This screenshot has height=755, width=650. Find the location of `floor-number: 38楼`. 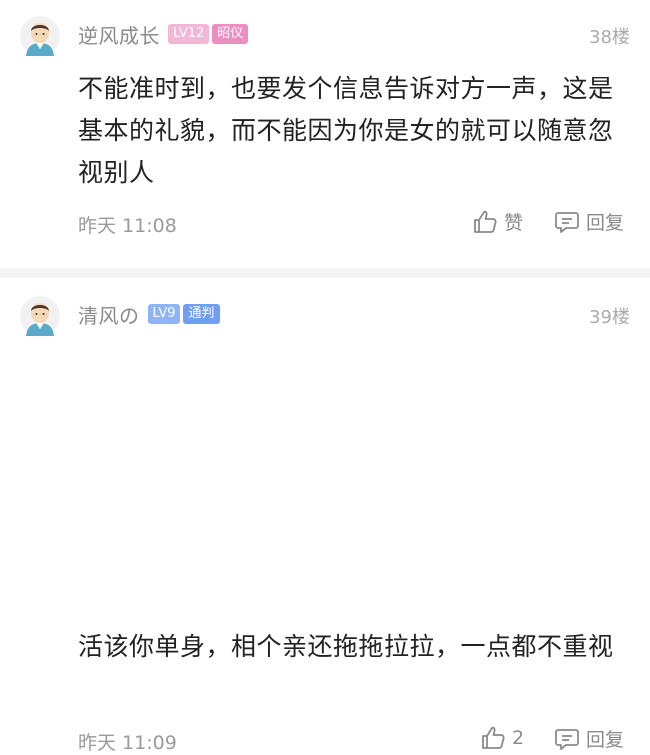

floor-number: 38楼 is located at coordinates (609, 37).